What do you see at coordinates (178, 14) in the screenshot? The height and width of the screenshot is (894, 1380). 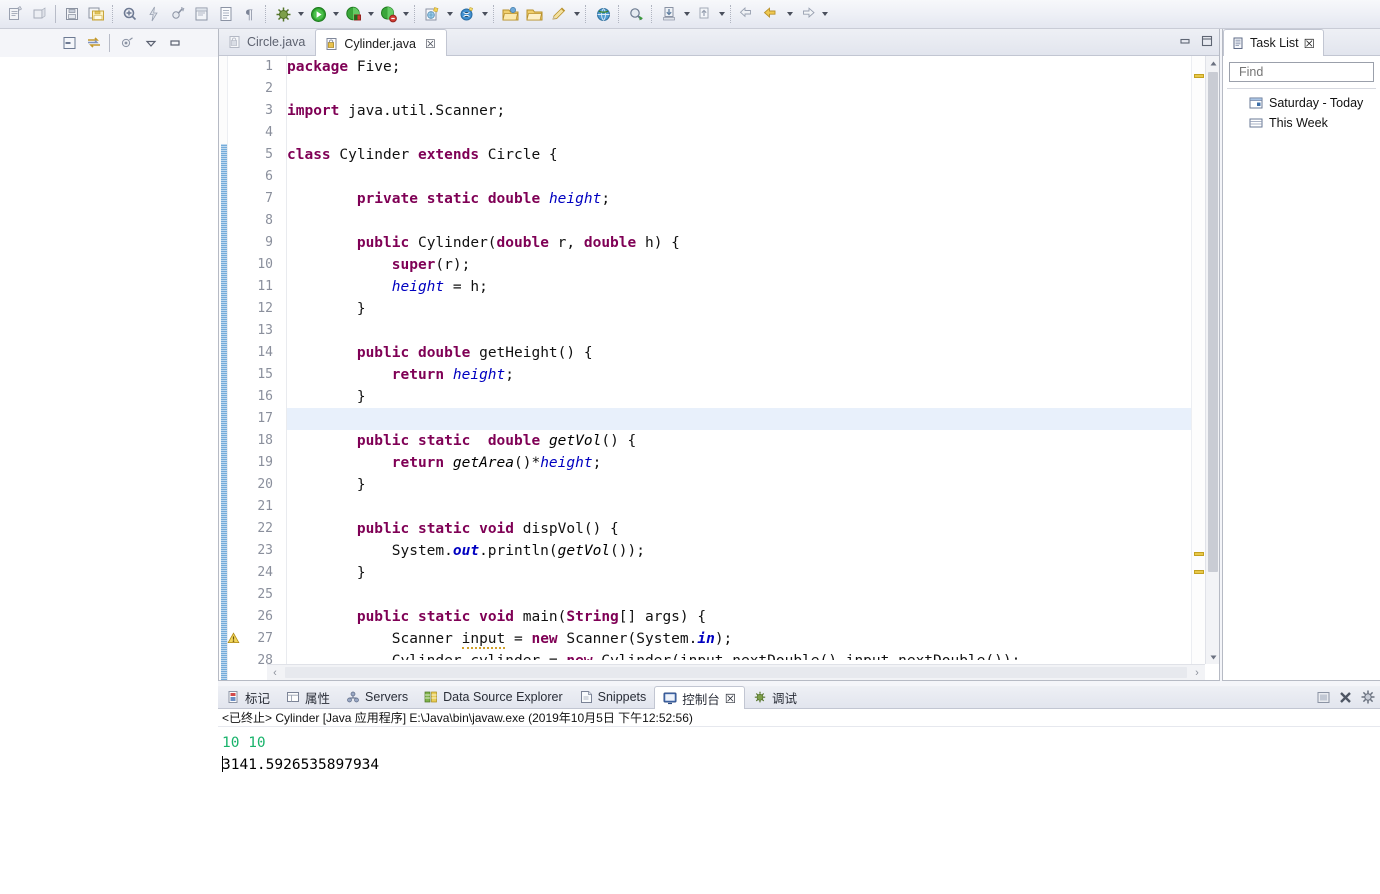 I see `build-icon` at bounding box center [178, 14].